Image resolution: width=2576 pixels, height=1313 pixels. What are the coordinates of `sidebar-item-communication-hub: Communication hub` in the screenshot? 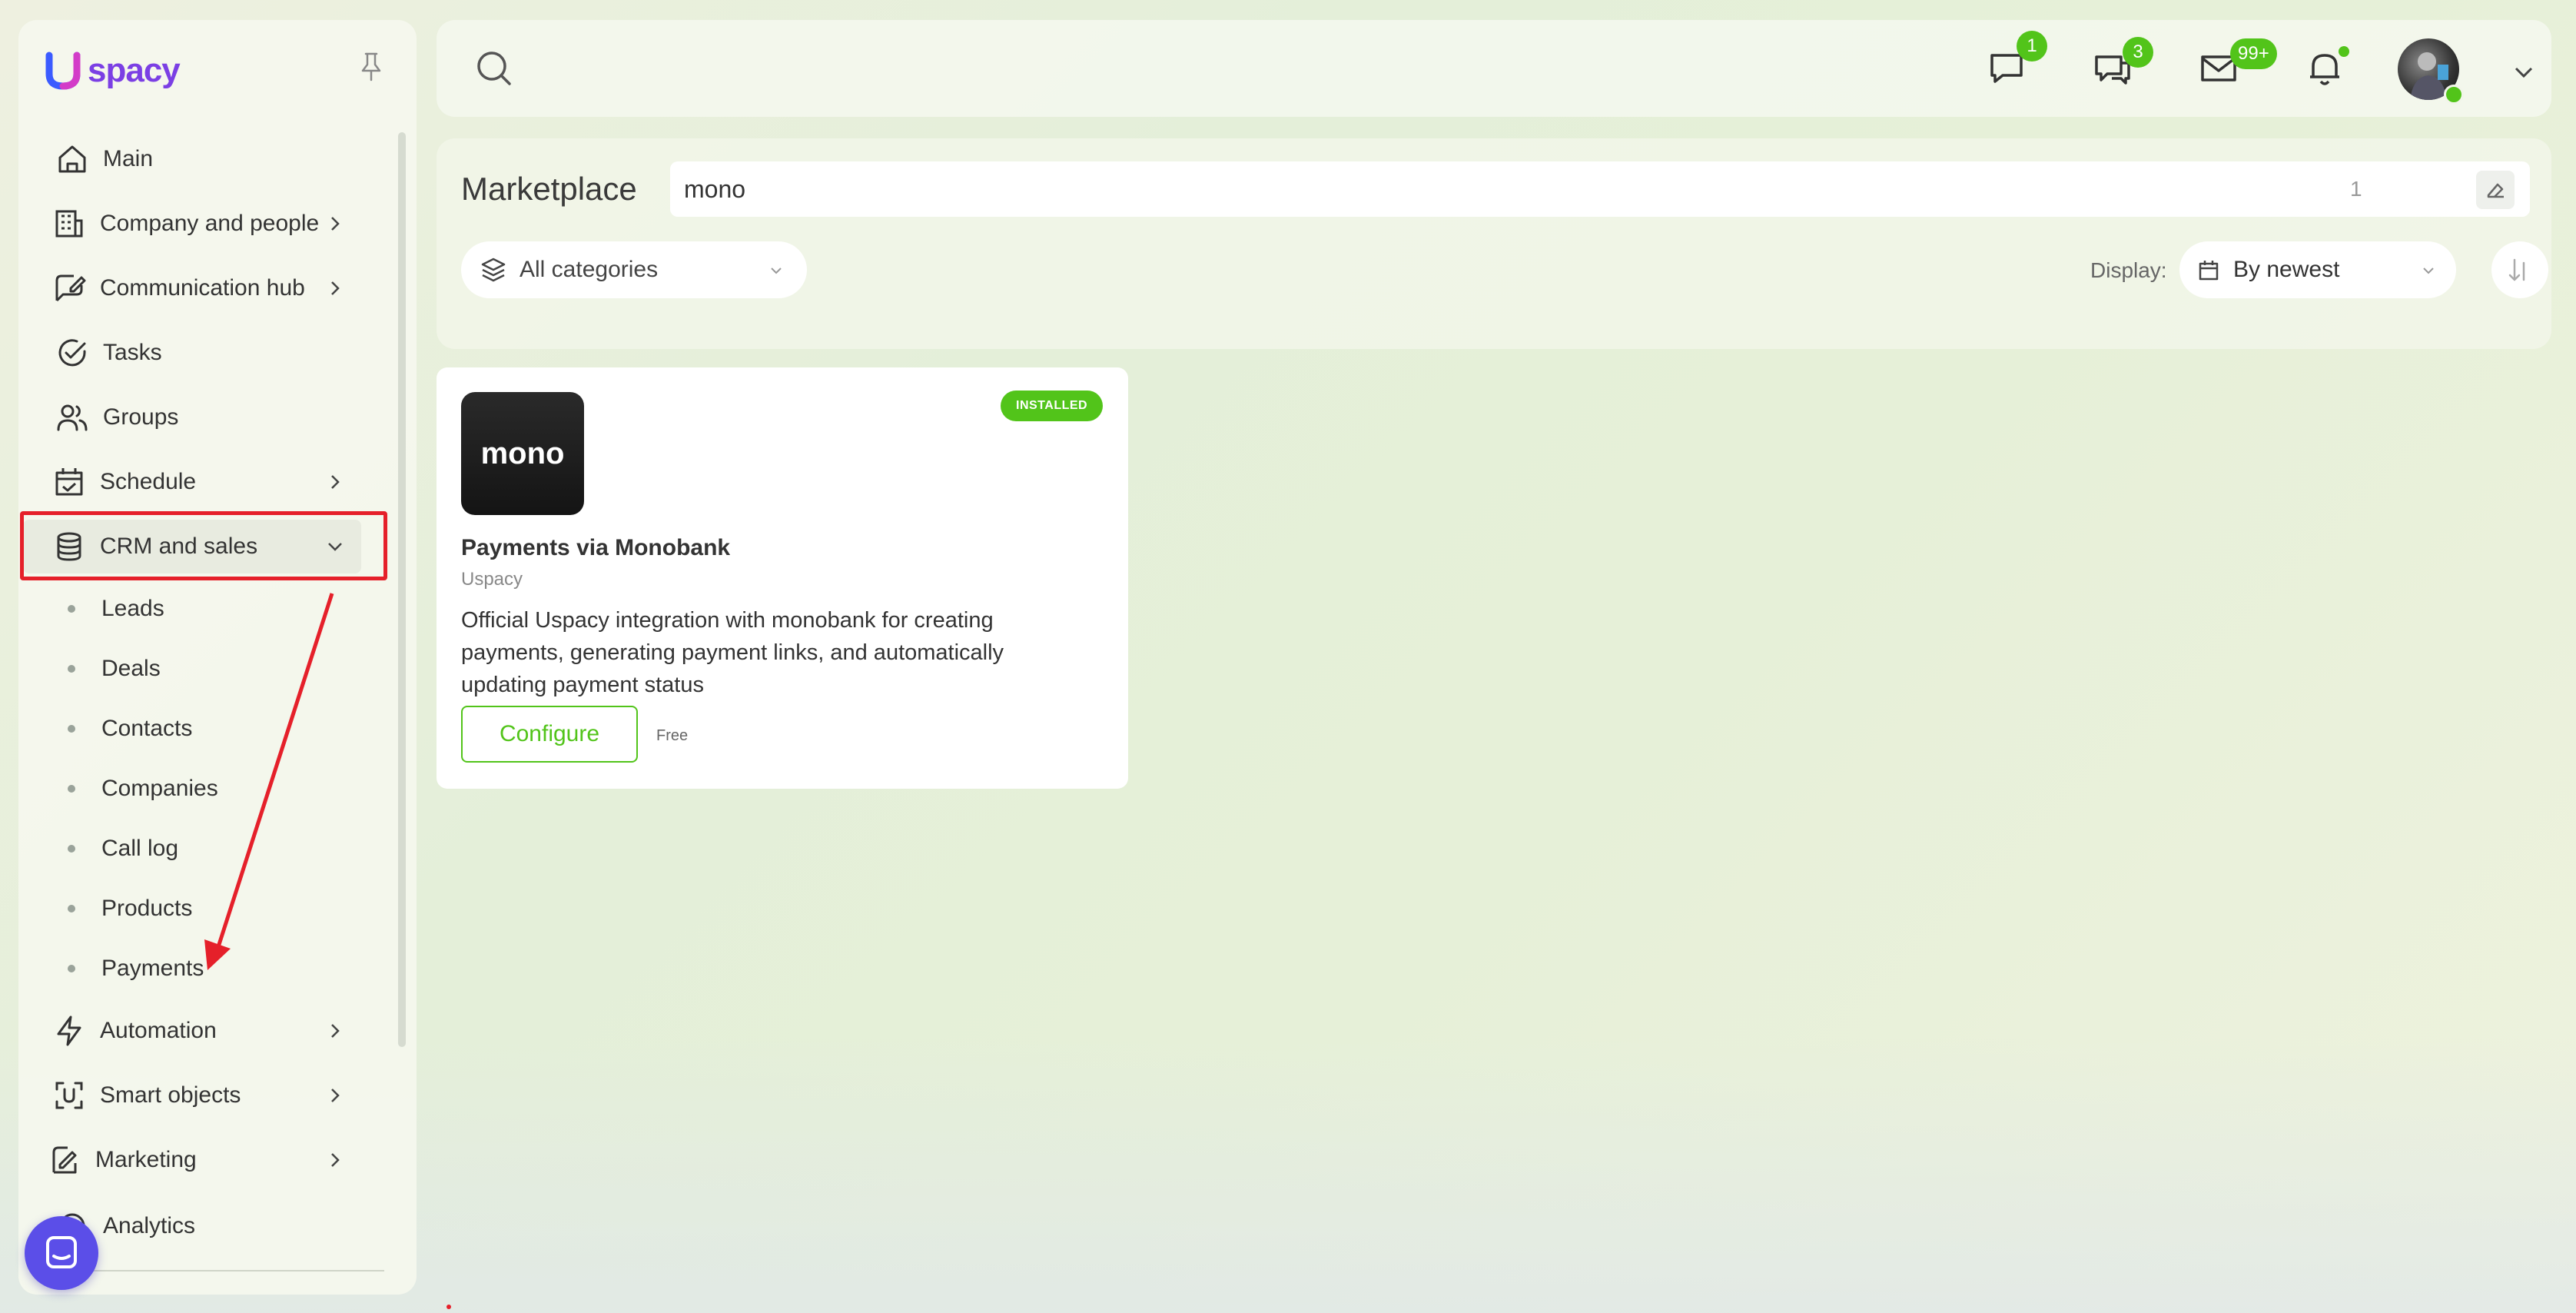 It's located at (192, 288).